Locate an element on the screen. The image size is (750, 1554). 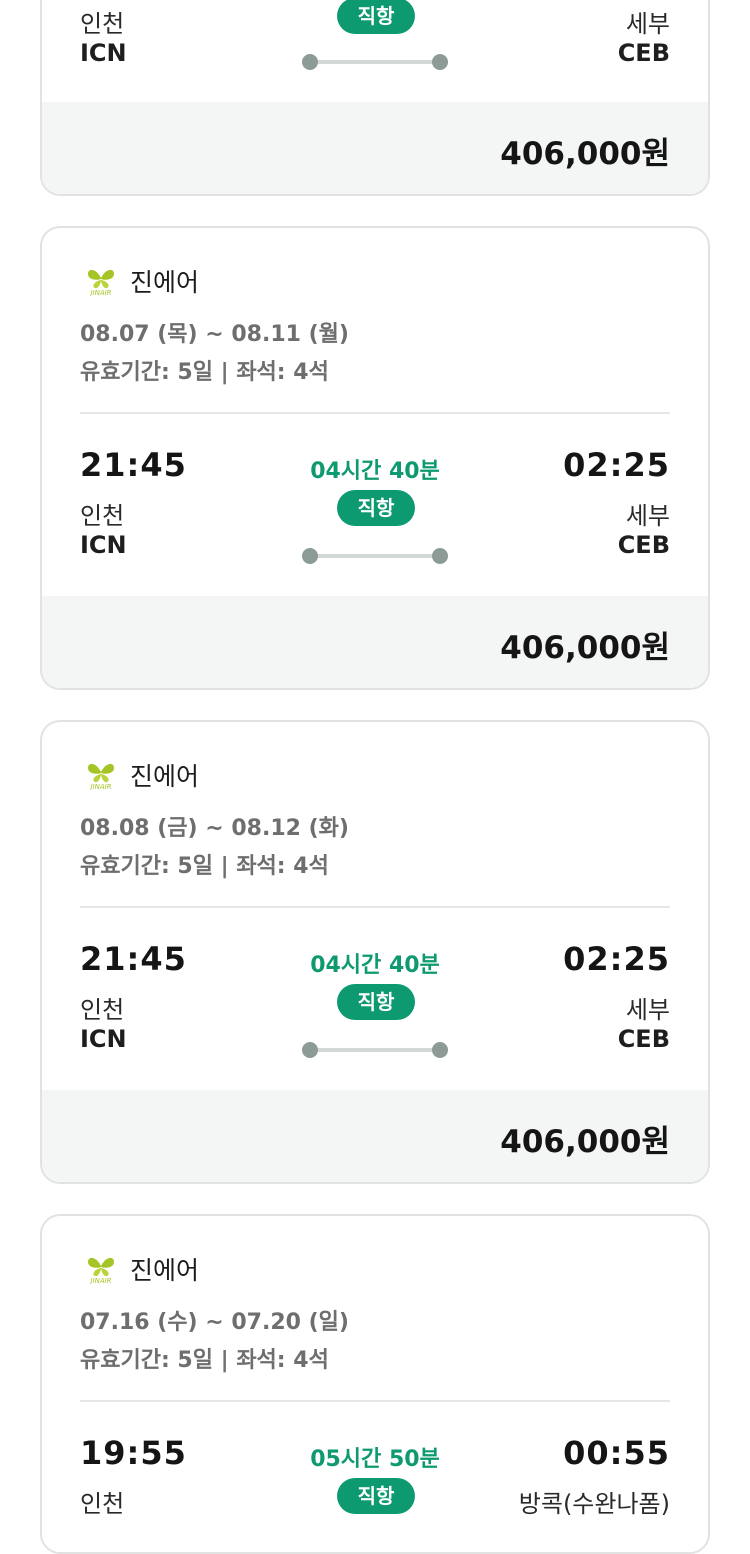
arrival-city: 방콕(수완나폼) is located at coordinates (594, 1504).